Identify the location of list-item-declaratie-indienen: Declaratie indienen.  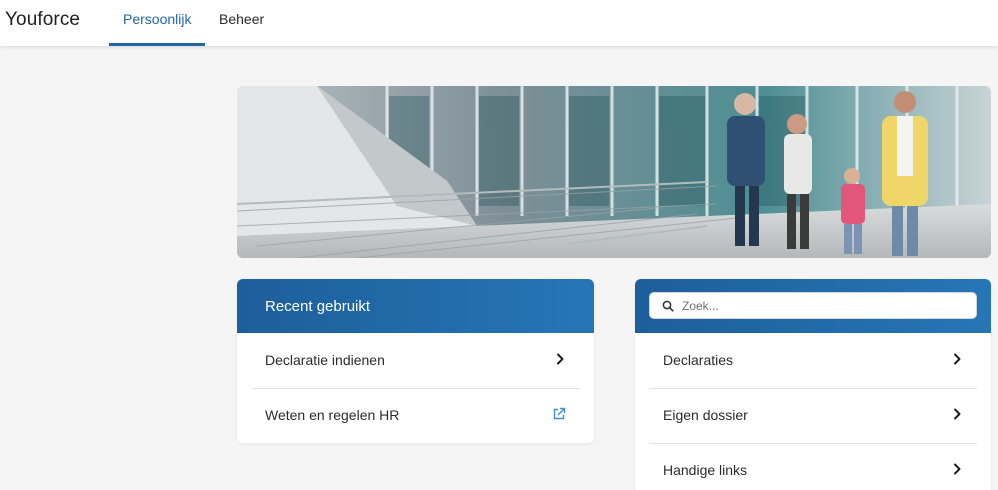
(415, 360).